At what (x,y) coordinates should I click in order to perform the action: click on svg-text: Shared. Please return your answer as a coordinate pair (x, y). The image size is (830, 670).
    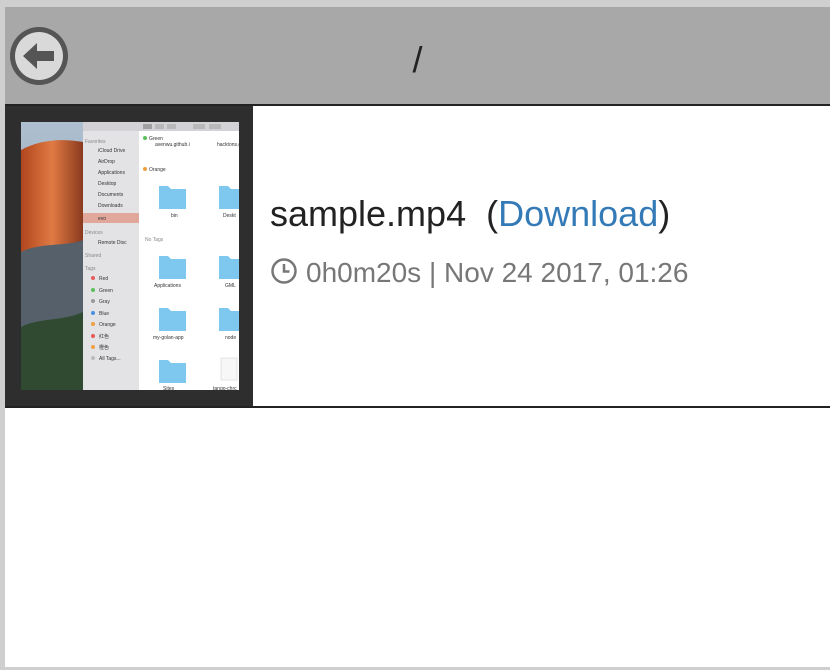
    Looking at the image, I should click on (93, 256).